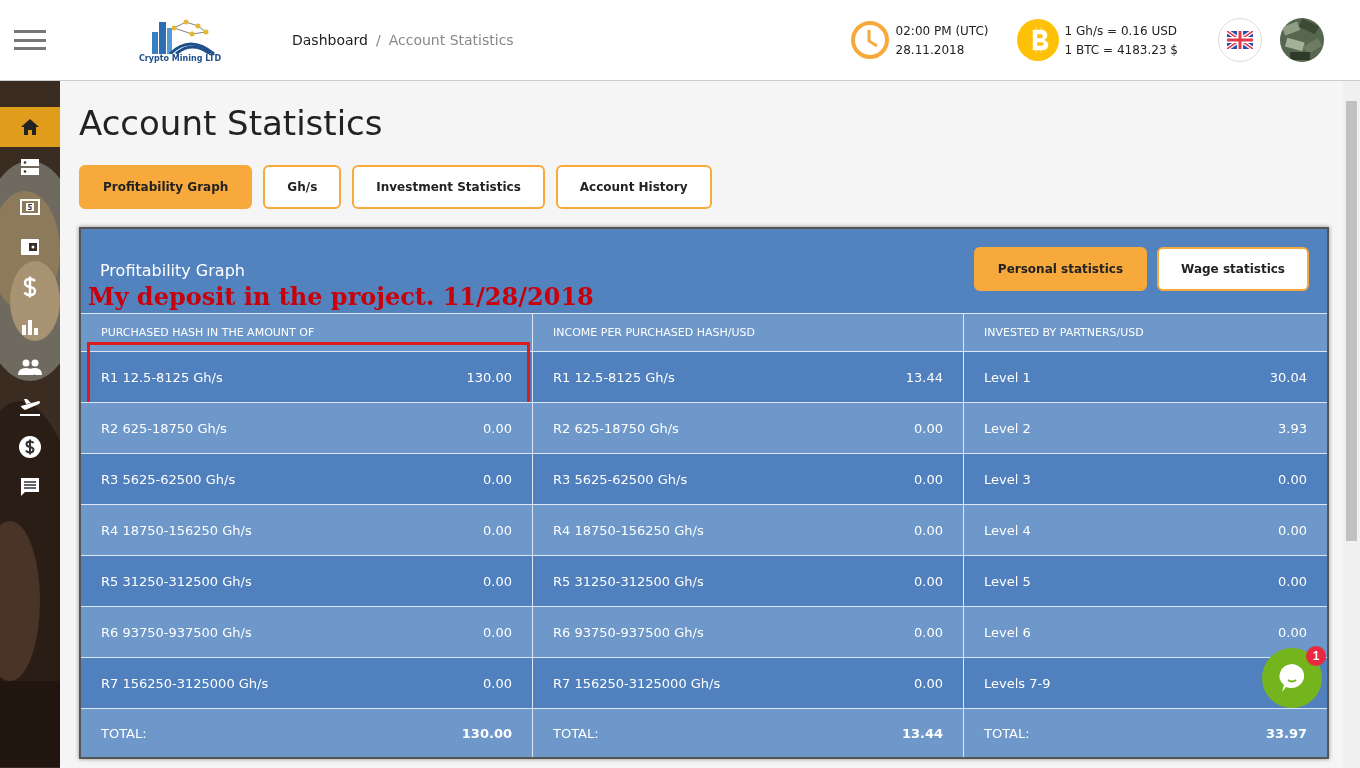  I want to click on range-label: Level 6, so click(1007, 632).